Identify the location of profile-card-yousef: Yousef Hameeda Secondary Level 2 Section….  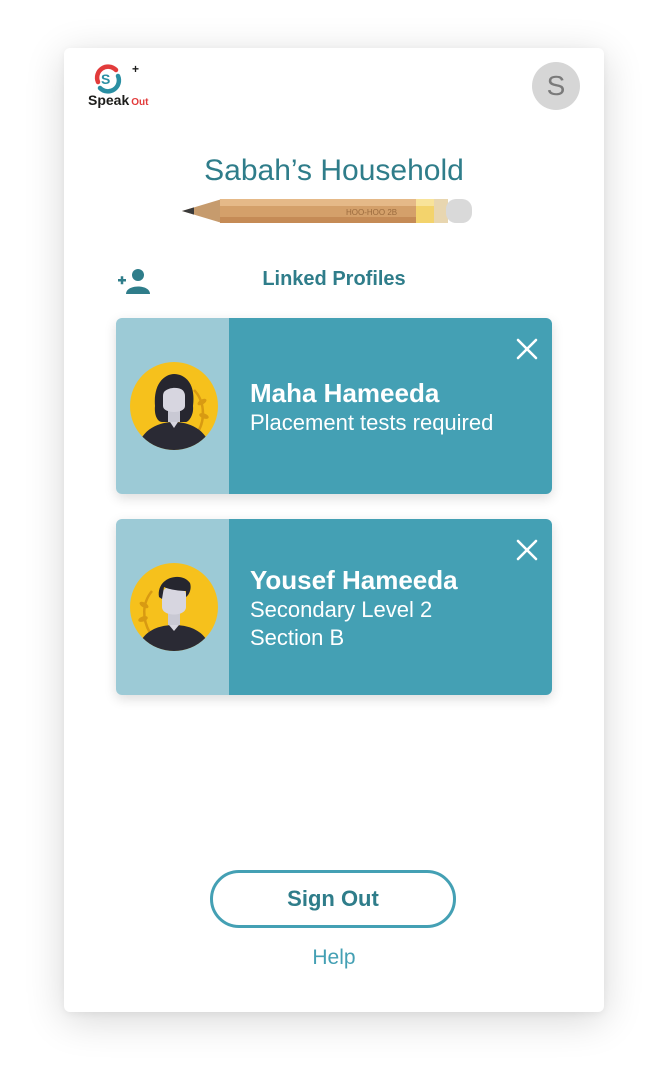
(334, 607).